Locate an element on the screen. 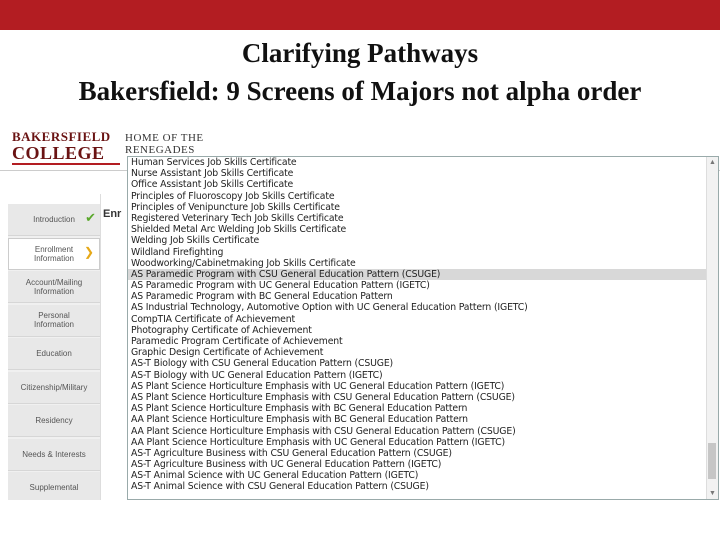  sidebar-item-label: Introduction is located at coordinates (54, 219).